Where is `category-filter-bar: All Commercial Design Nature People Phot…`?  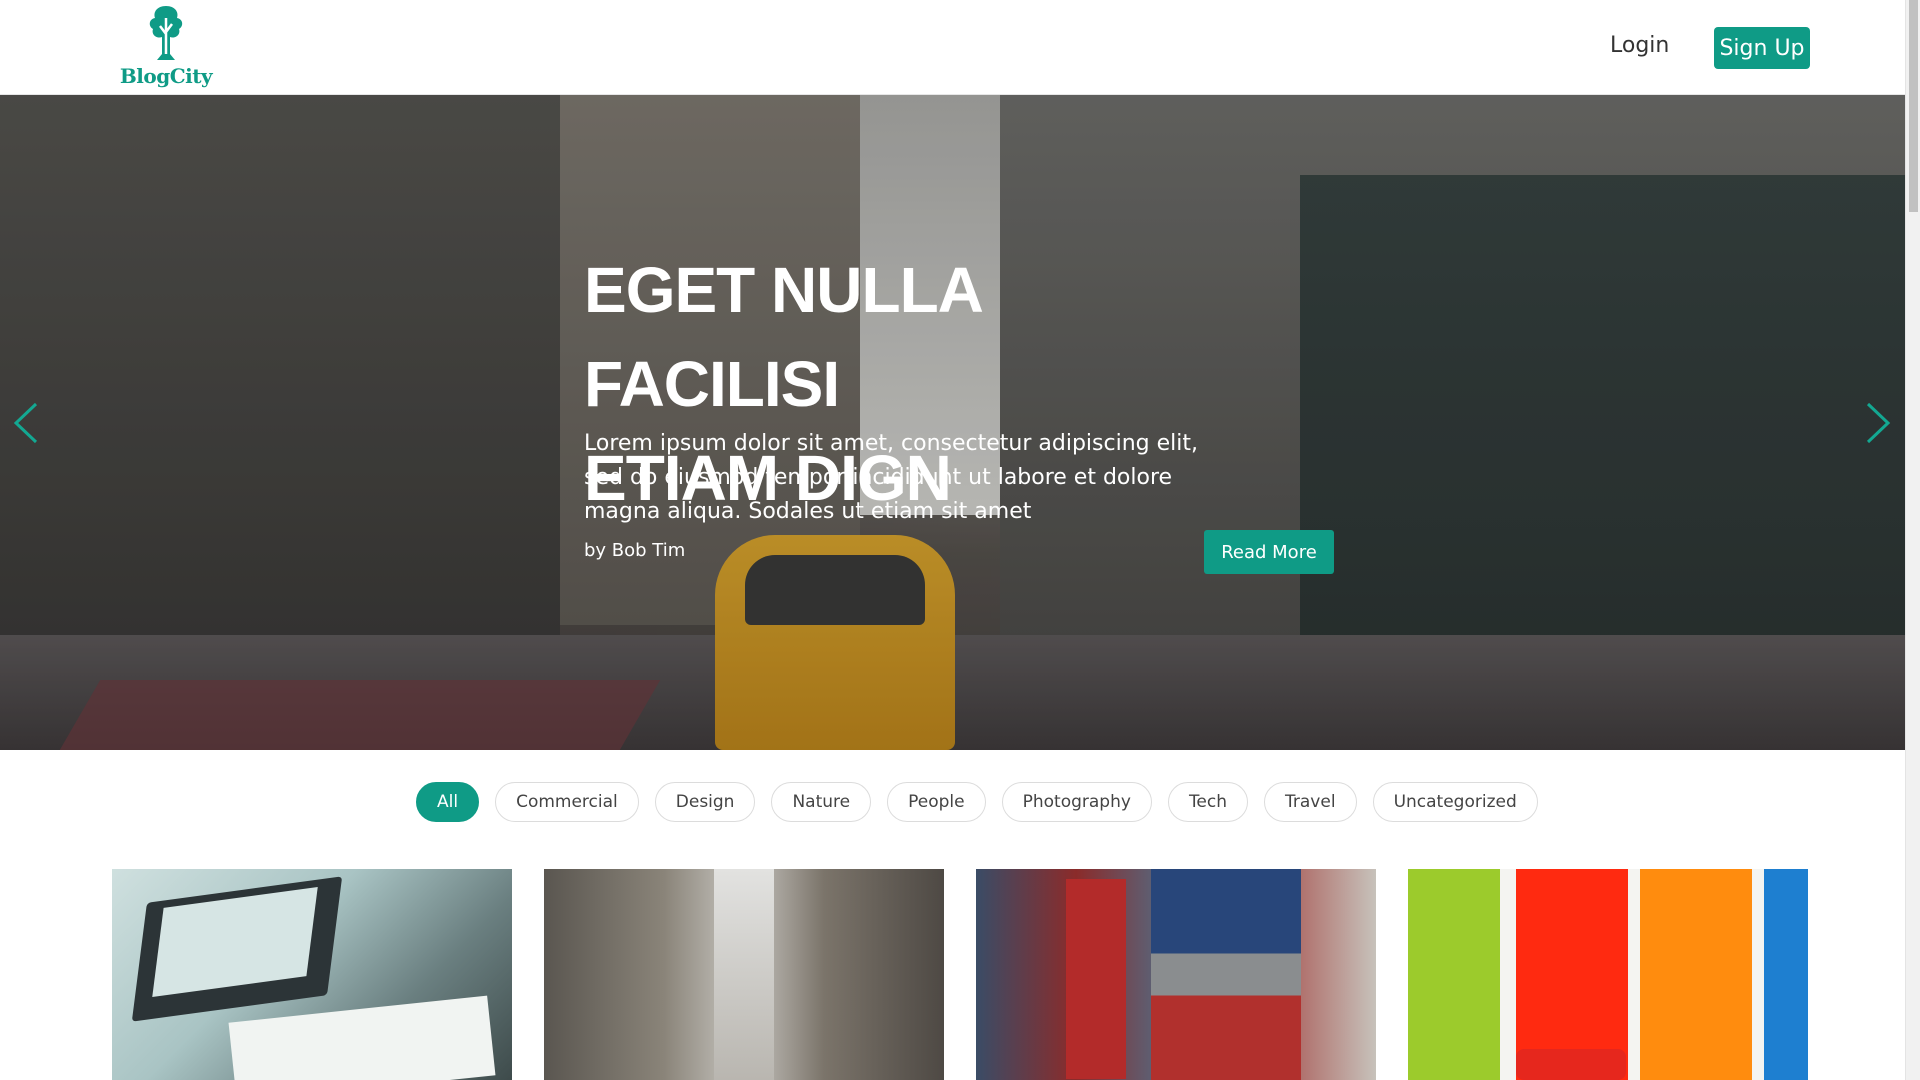
category-filter-bar: All Commercial Design Nature People Phot… is located at coordinates (977, 802).